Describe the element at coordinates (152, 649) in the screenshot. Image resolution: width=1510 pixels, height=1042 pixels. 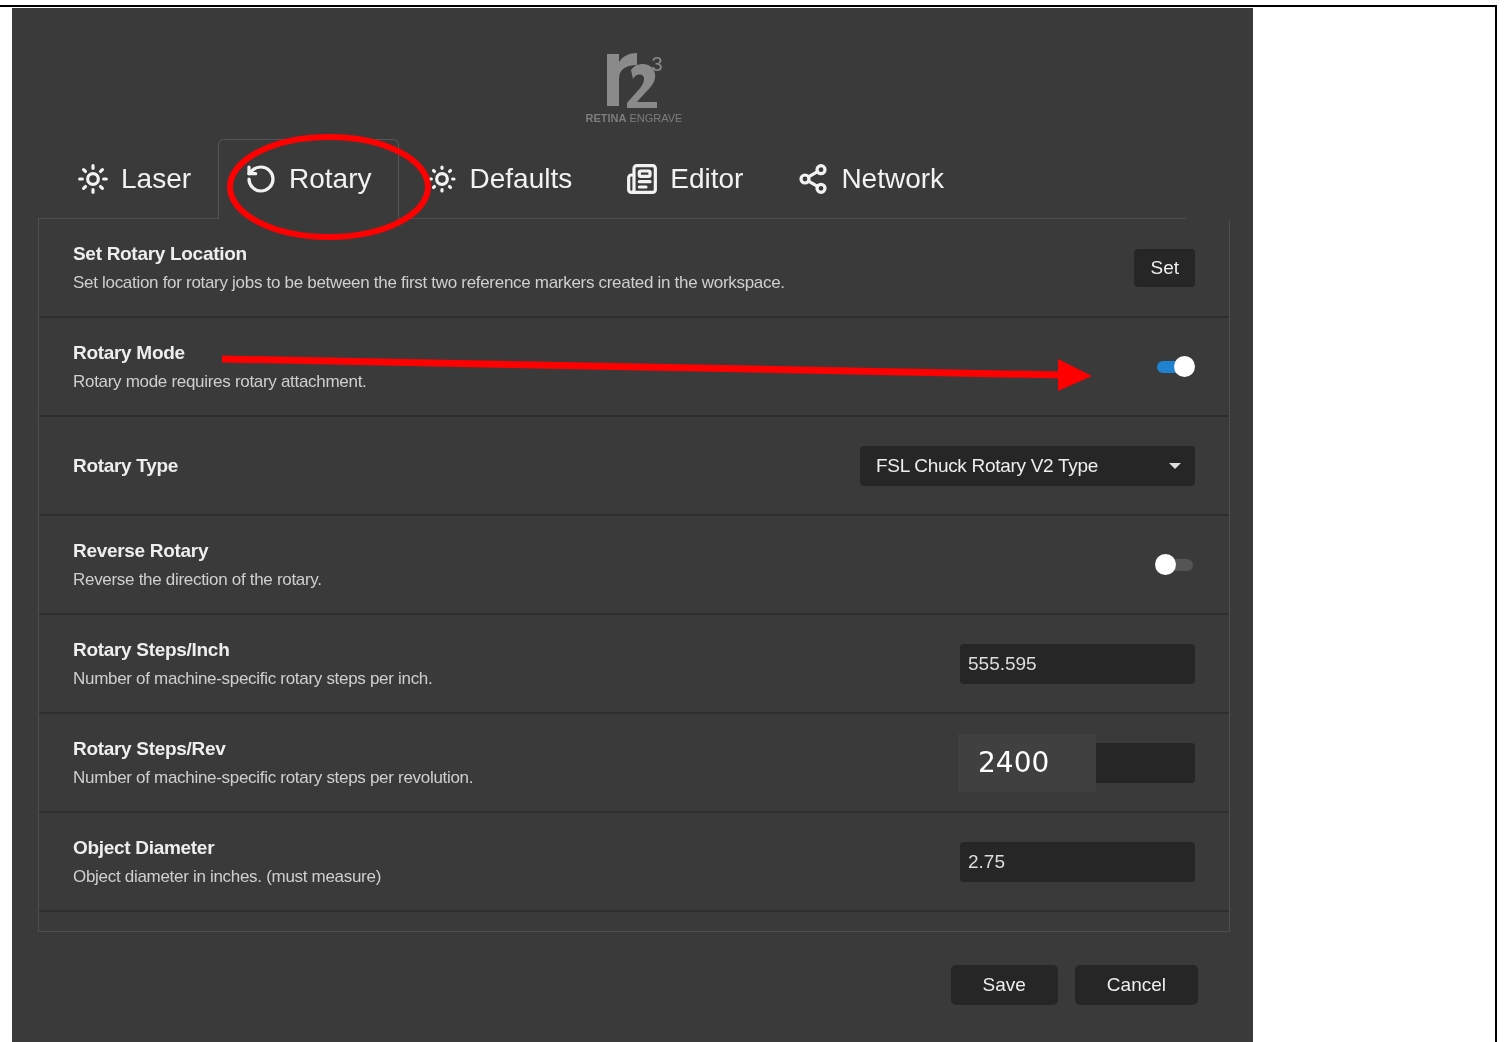
I see `setting-title: Rotary Steps/Inch` at that location.